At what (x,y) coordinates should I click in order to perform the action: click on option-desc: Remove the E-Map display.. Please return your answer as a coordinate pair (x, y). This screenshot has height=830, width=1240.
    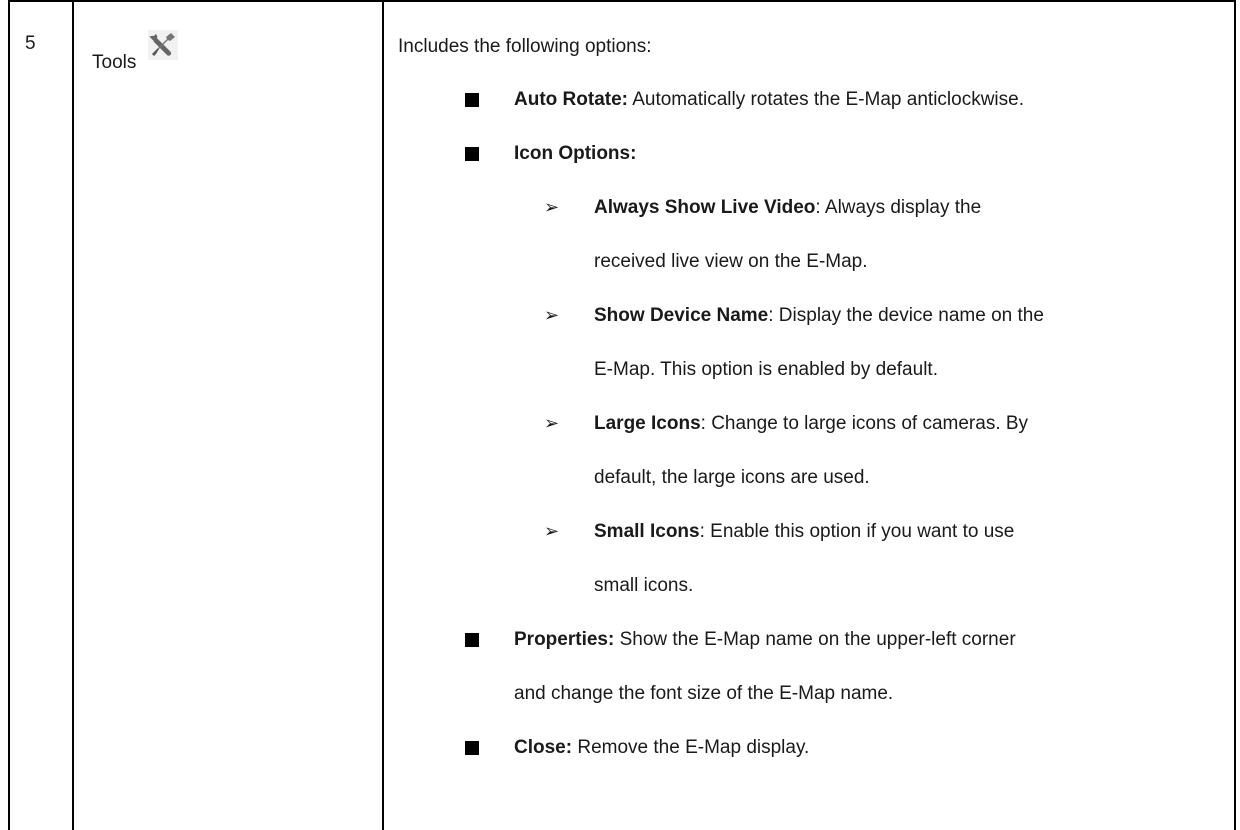
    Looking at the image, I should click on (691, 747).